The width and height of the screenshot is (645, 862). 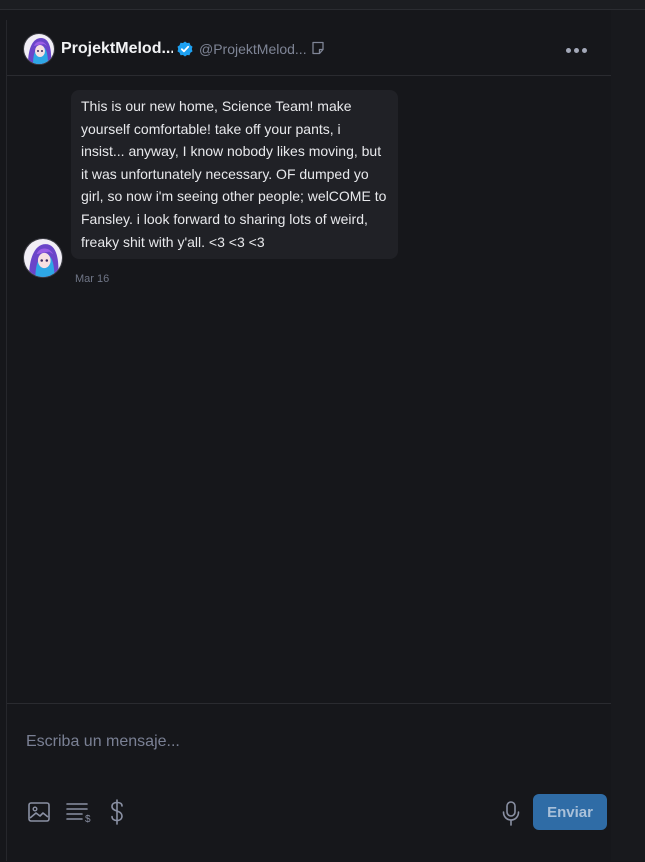 I want to click on message-avatar, so click(x=43, y=258).